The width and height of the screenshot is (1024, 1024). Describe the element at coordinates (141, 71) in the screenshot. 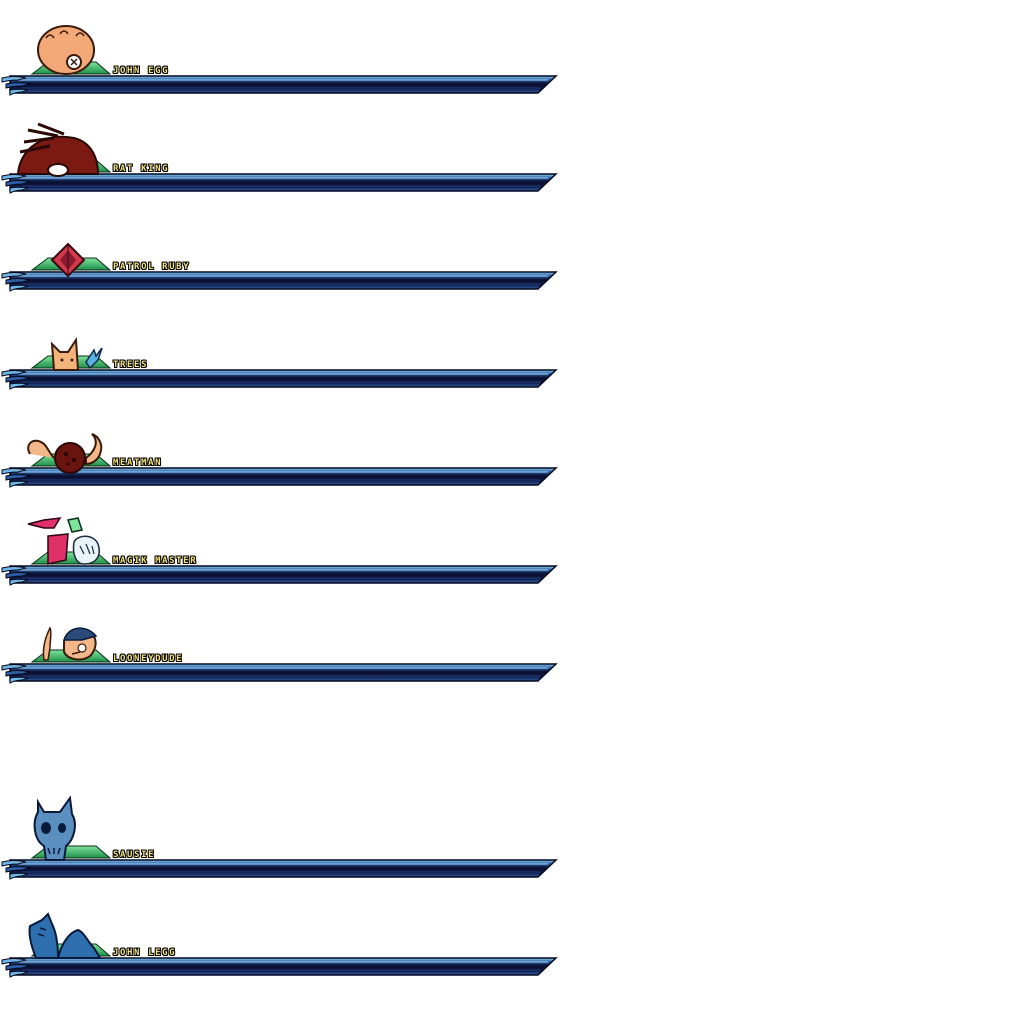

I see `character-name: JOHN EGG` at that location.